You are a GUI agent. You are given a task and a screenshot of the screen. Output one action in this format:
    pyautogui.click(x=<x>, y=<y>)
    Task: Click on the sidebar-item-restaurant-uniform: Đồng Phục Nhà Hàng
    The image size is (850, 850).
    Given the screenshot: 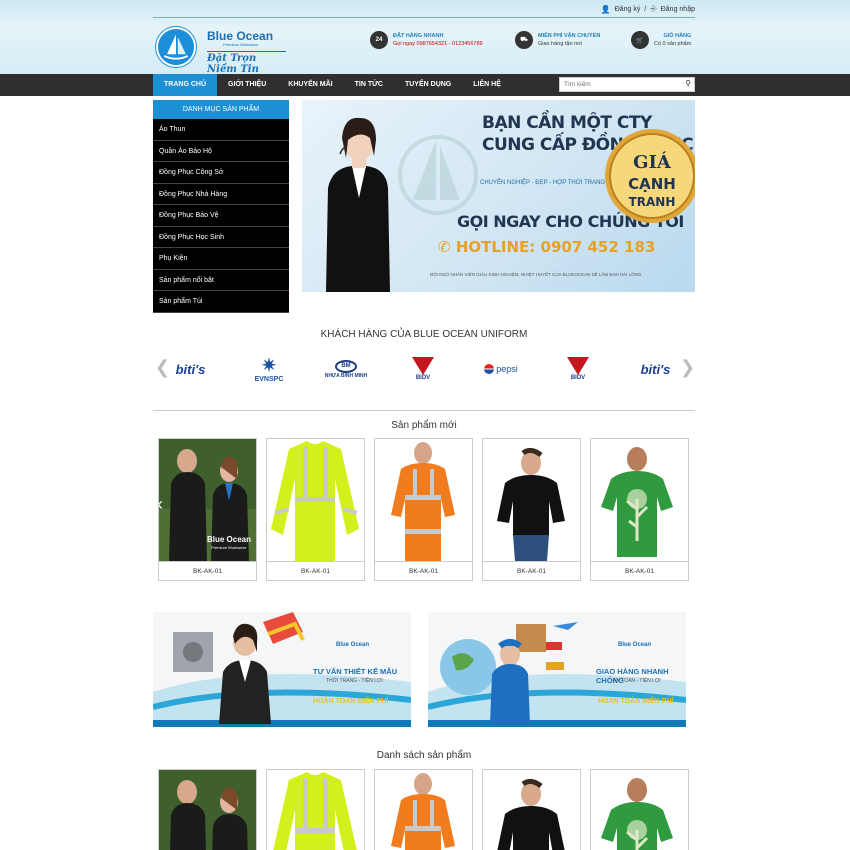 What is the action you would take?
    pyautogui.click(x=221, y=194)
    